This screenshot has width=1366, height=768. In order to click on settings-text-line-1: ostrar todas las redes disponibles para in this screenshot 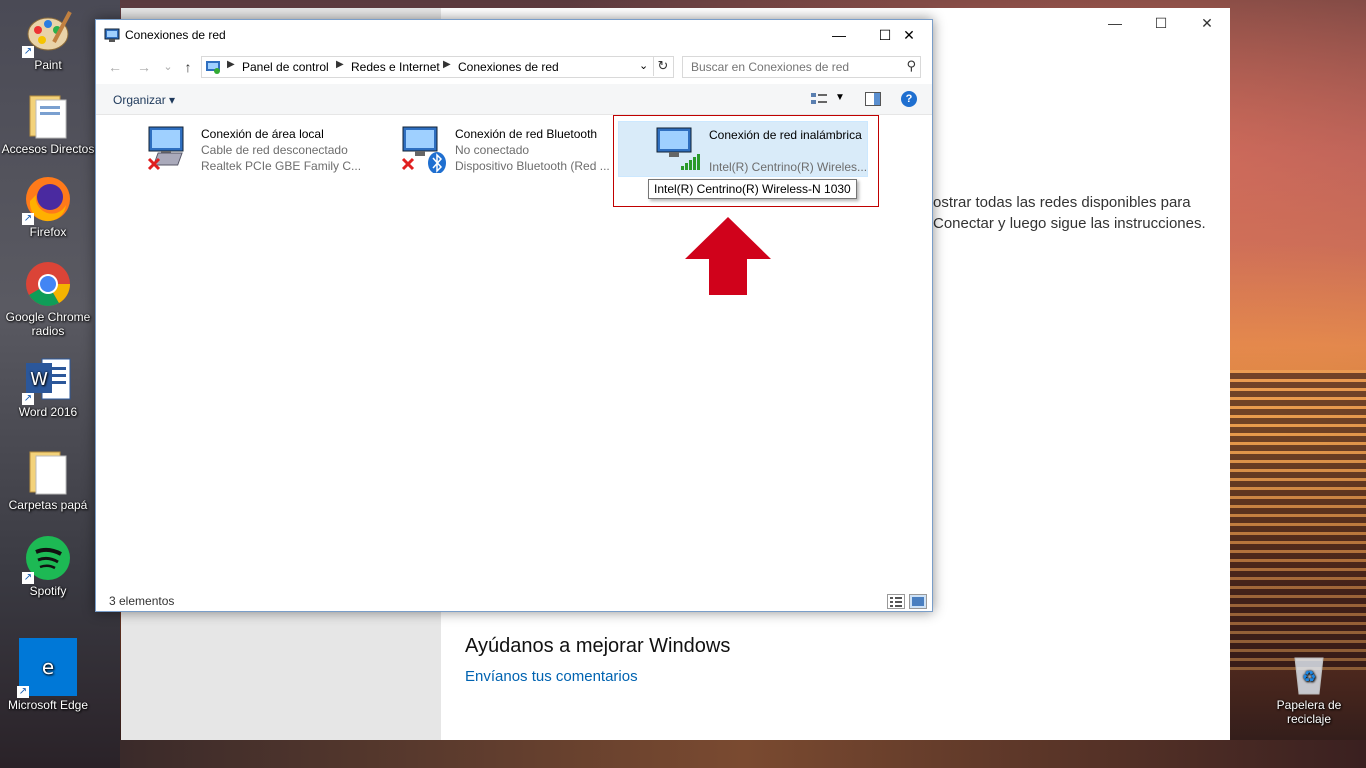, I will do `click(1062, 202)`.